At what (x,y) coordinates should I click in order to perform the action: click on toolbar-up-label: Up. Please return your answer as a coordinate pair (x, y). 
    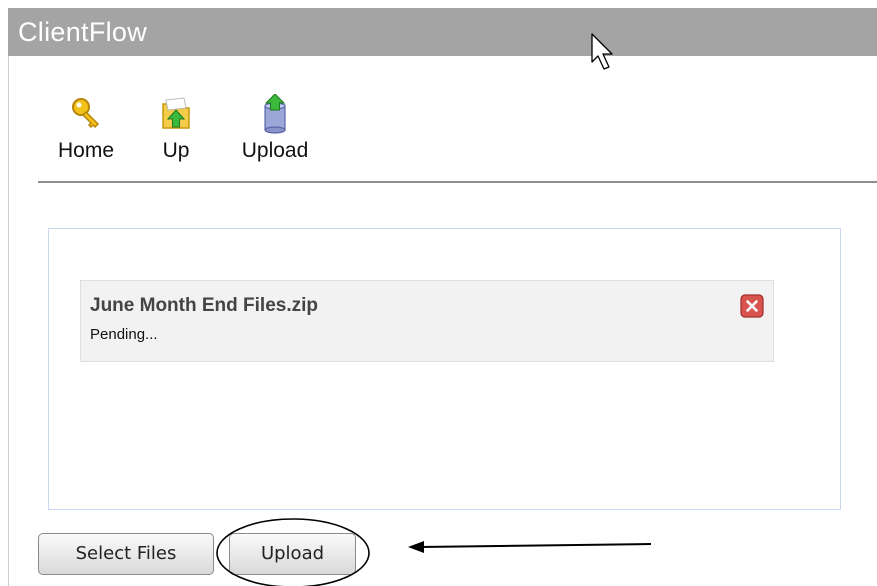
    Looking at the image, I should click on (176, 150).